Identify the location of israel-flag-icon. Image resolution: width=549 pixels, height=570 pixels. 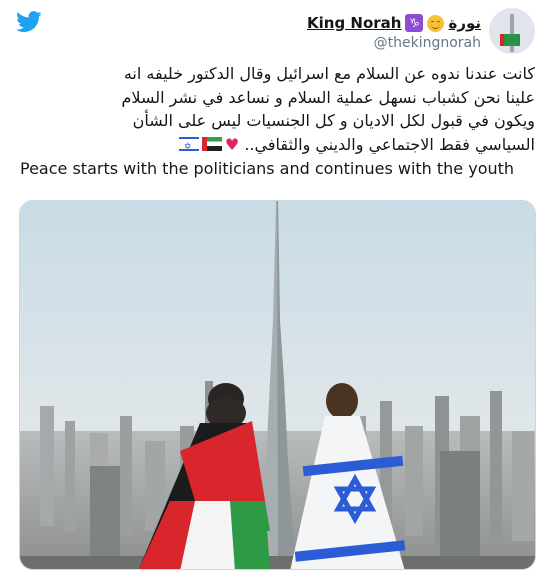
(188, 148).